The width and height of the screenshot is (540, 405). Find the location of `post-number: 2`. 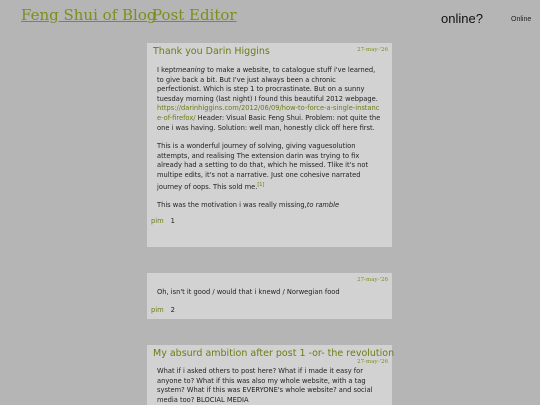

post-number: 2 is located at coordinates (172, 309).